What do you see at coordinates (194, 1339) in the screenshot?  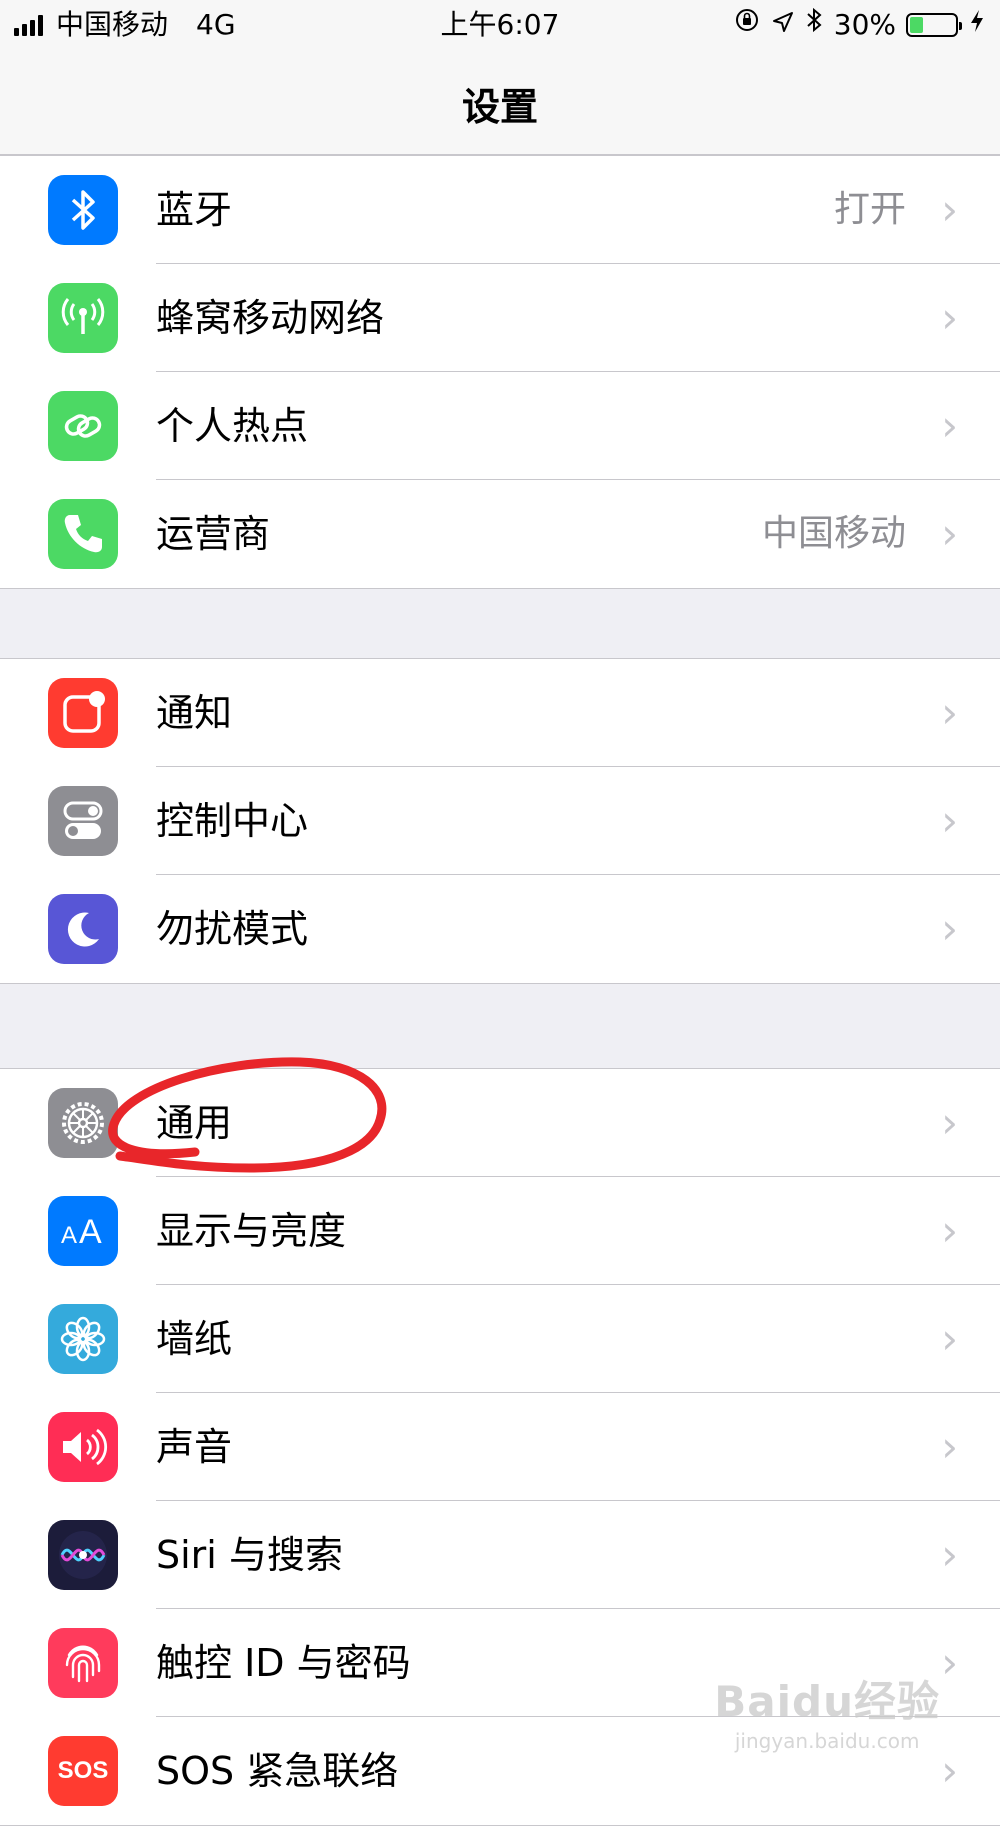 I see `settings-row-label: 墙纸` at bounding box center [194, 1339].